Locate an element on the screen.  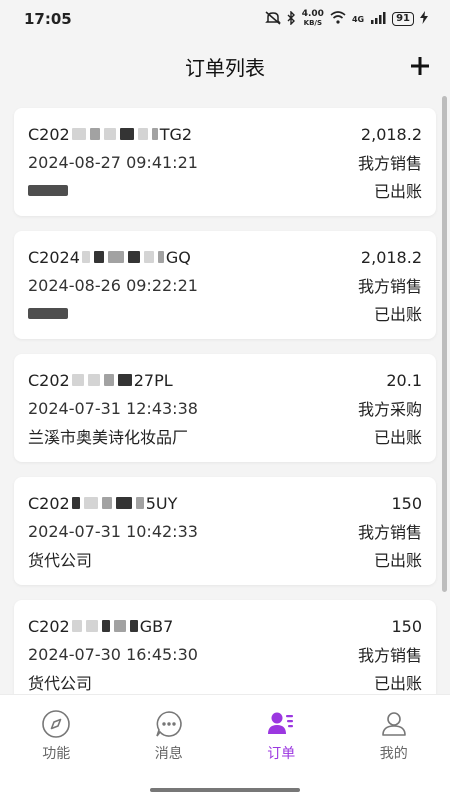
network-type: 4G is located at coordinates (358, 19).